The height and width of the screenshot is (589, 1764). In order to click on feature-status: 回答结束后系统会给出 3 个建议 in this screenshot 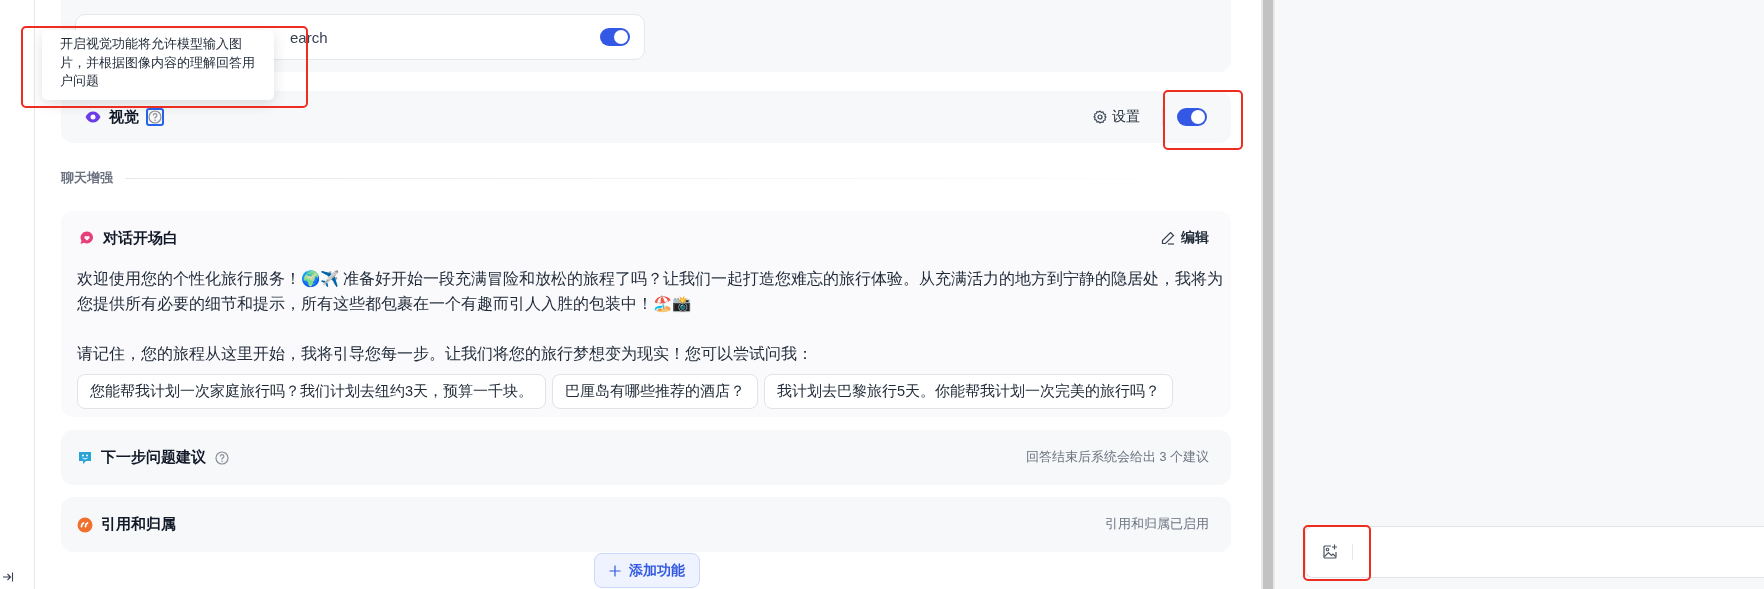, I will do `click(1117, 457)`.